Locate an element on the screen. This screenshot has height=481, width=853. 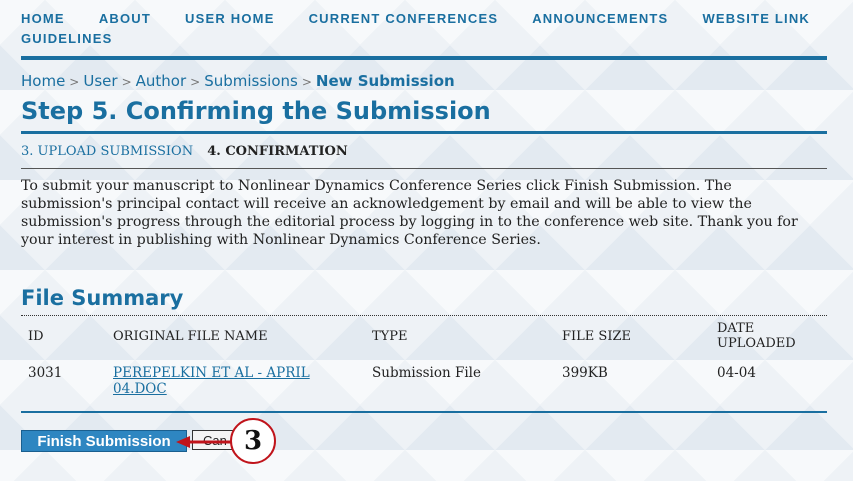
column-header-id: ID is located at coordinates (36, 336).